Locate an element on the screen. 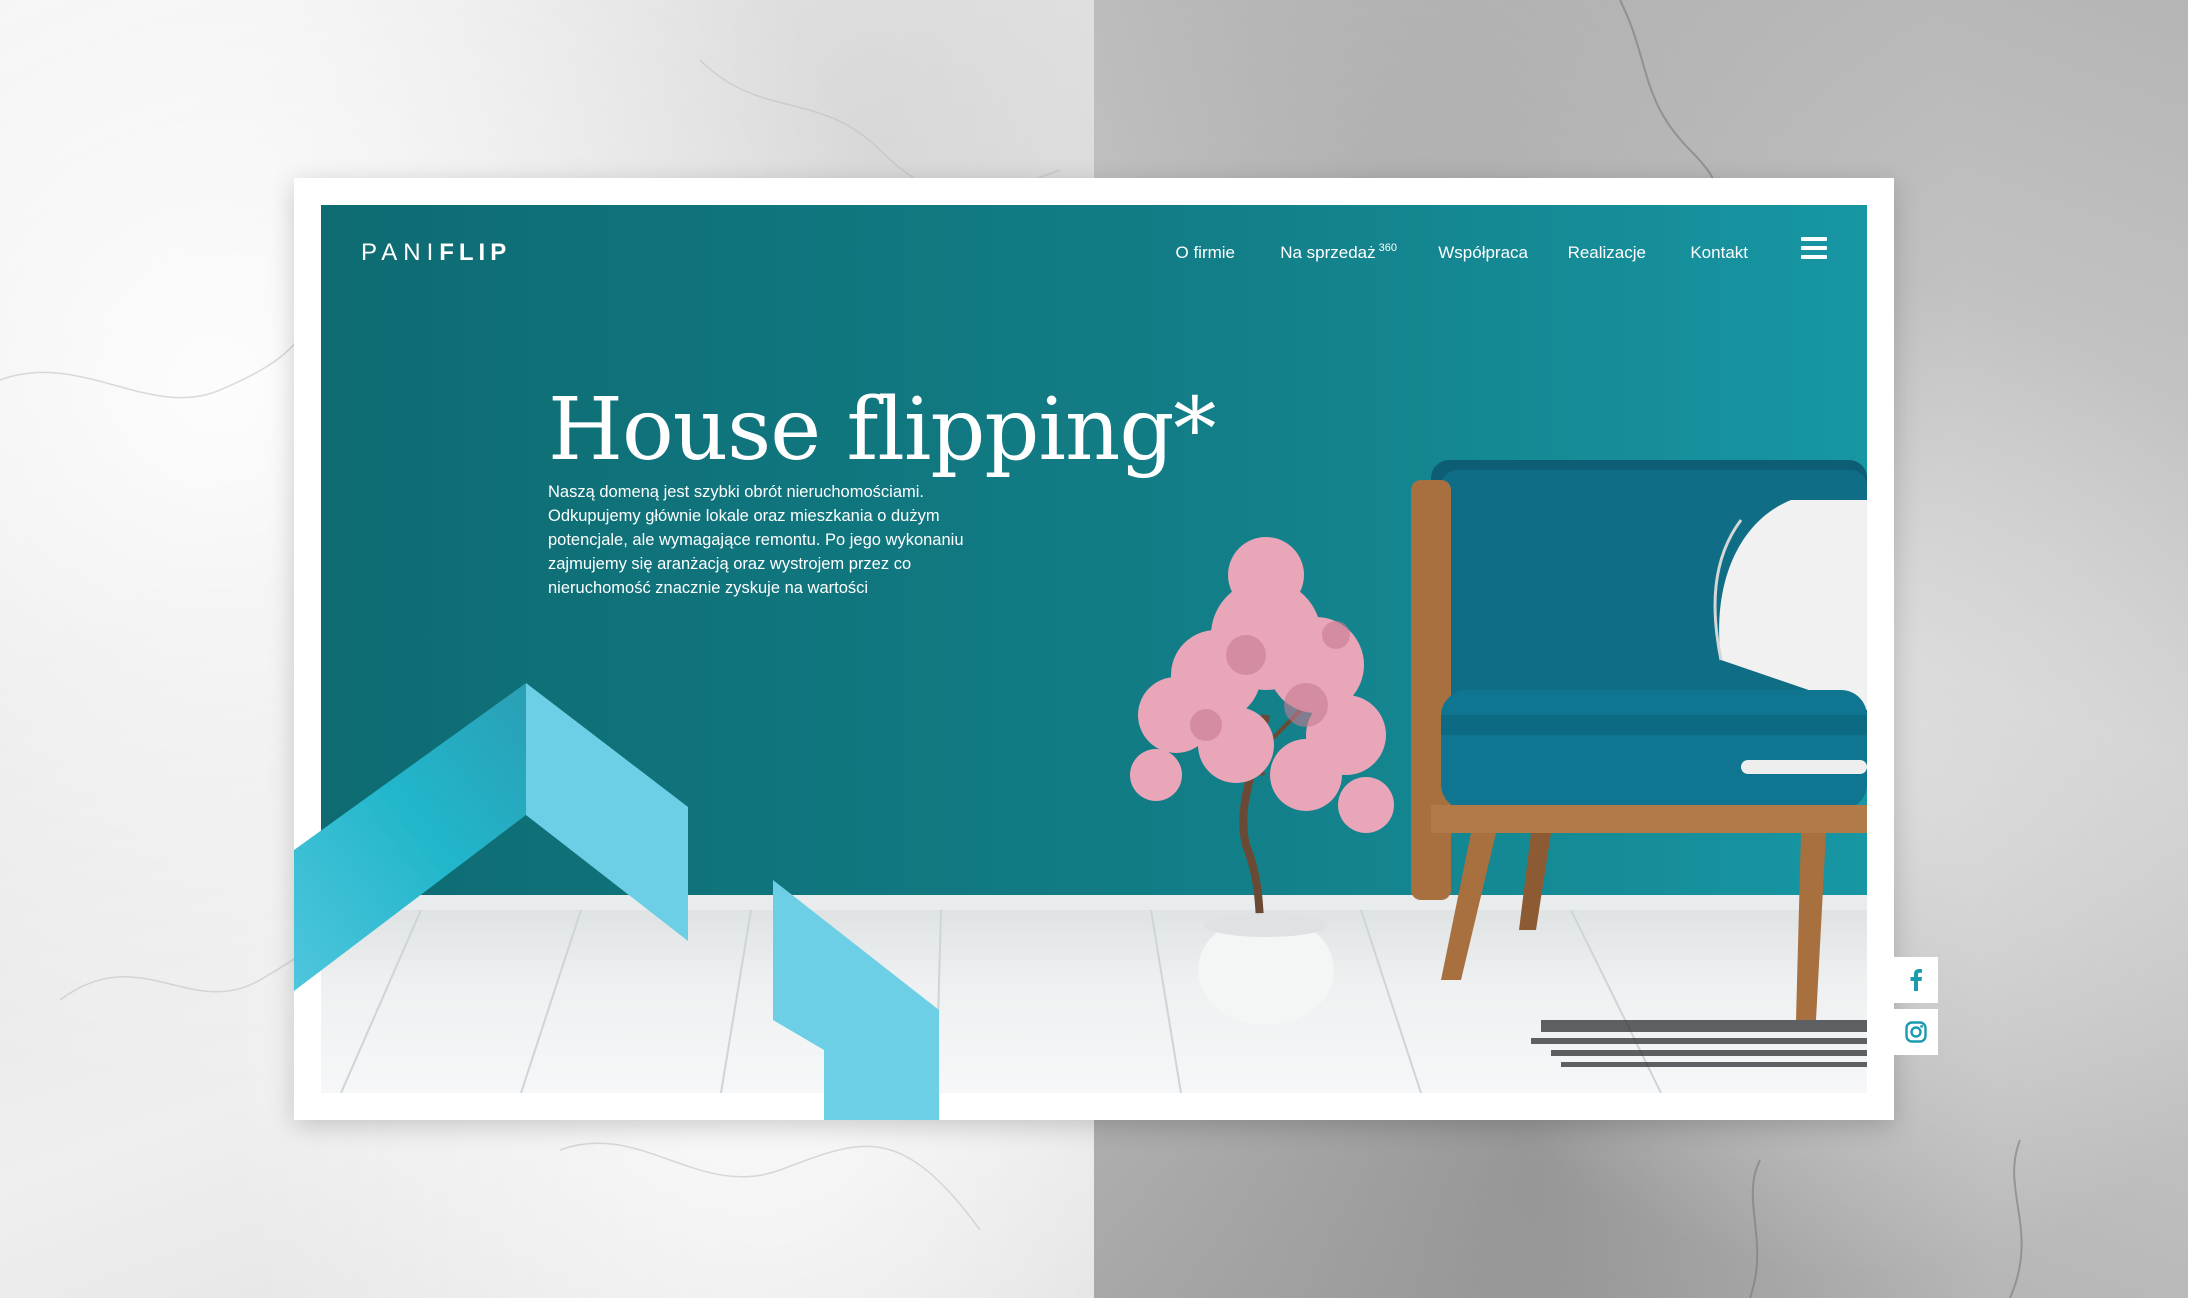 The width and height of the screenshot is (2188, 1298). nav-item-wspolpraca: Współpraca is located at coordinates (1483, 253).